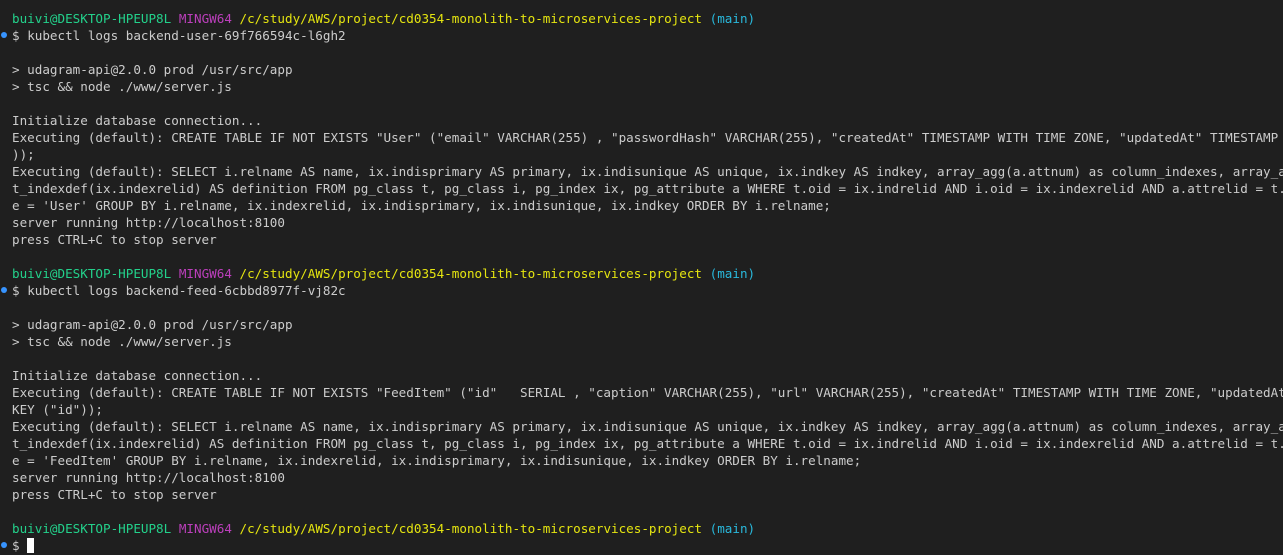 This screenshot has height=555, width=1283. Describe the element at coordinates (23, 154) in the screenshot. I see `output-line: ));` at that location.